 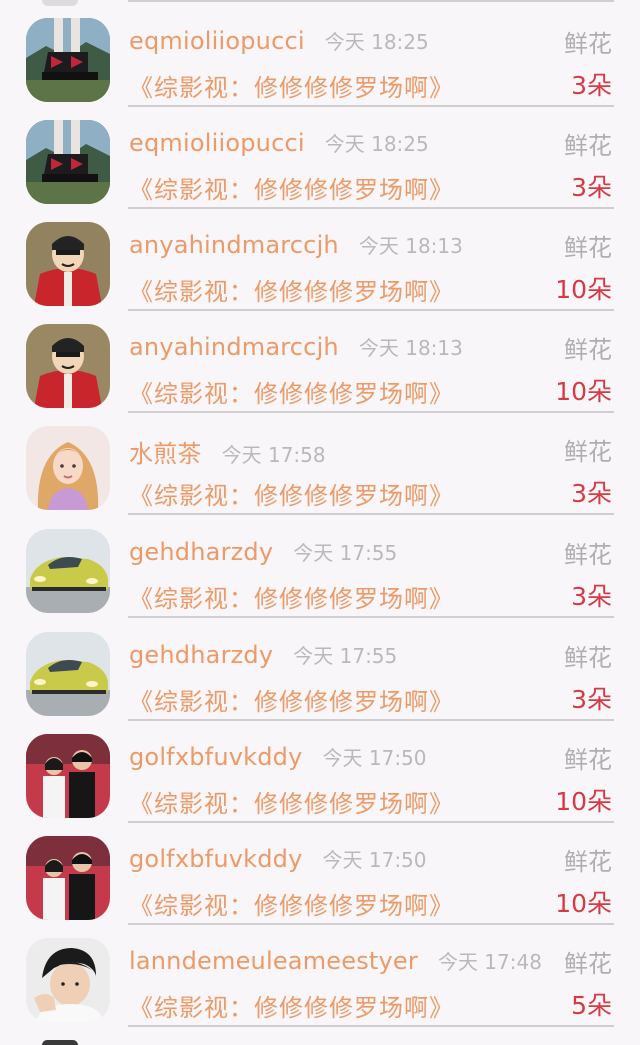 I want to click on username: 水煎茶, so click(x=165, y=451).